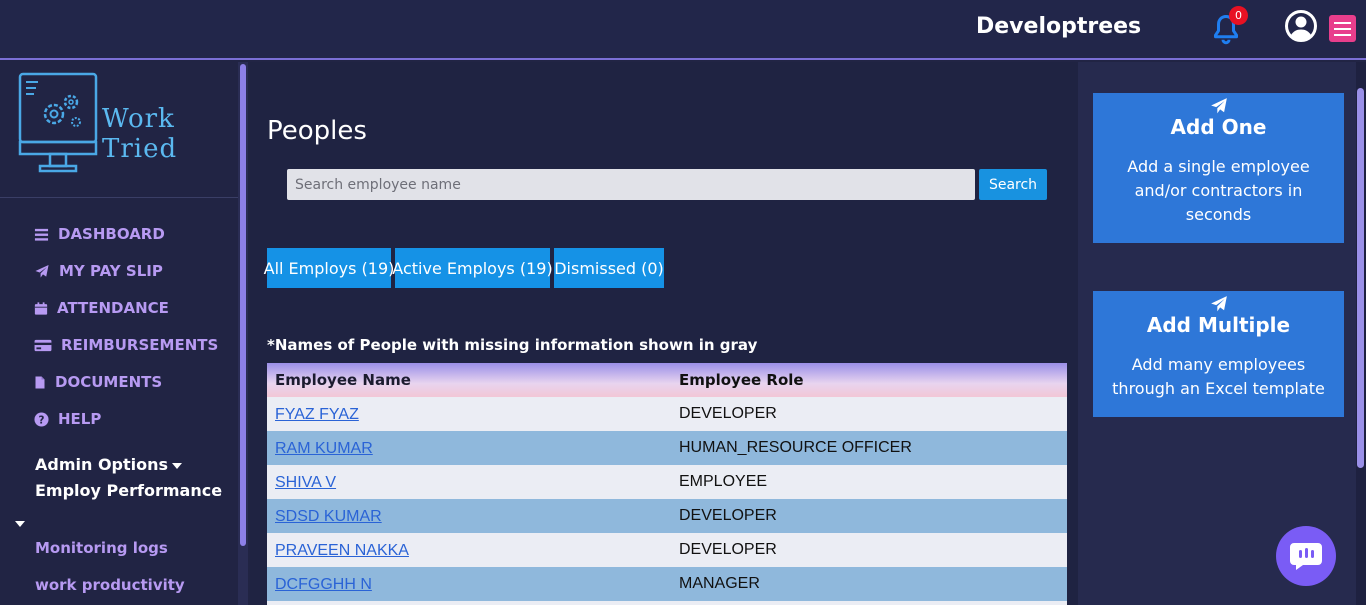 This screenshot has width=1366, height=605. What do you see at coordinates (683, 30) in the screenshot?
I see `top-bar: Developtrees 0` at bounding box center [683, 30].